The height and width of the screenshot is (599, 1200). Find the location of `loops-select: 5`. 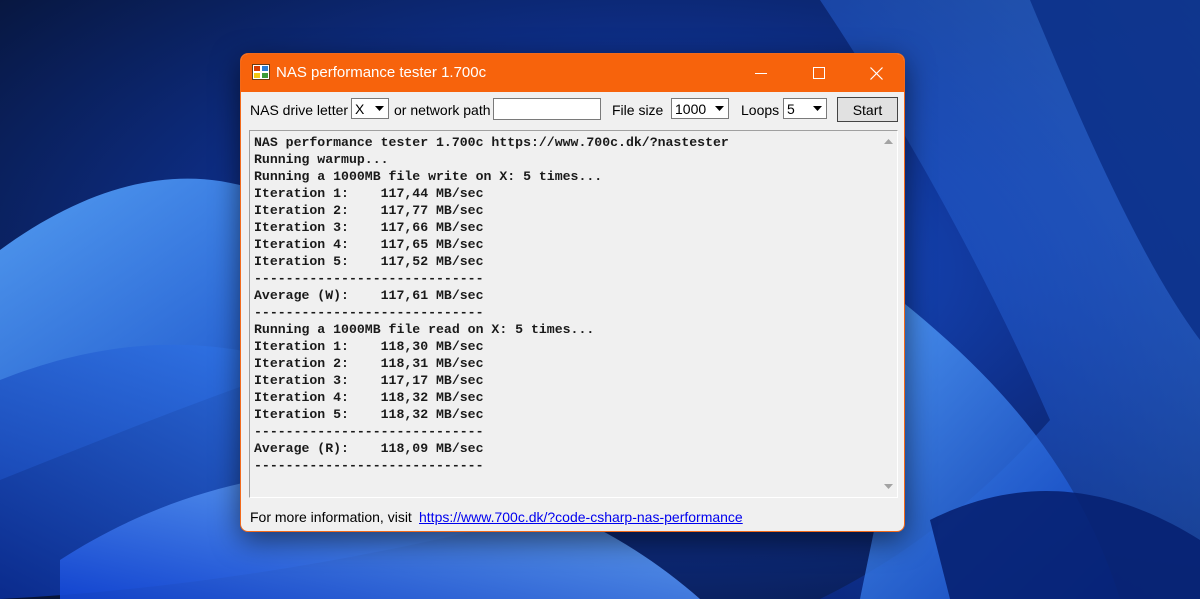

loops-select: 5 is located at coordinates (805, 108).